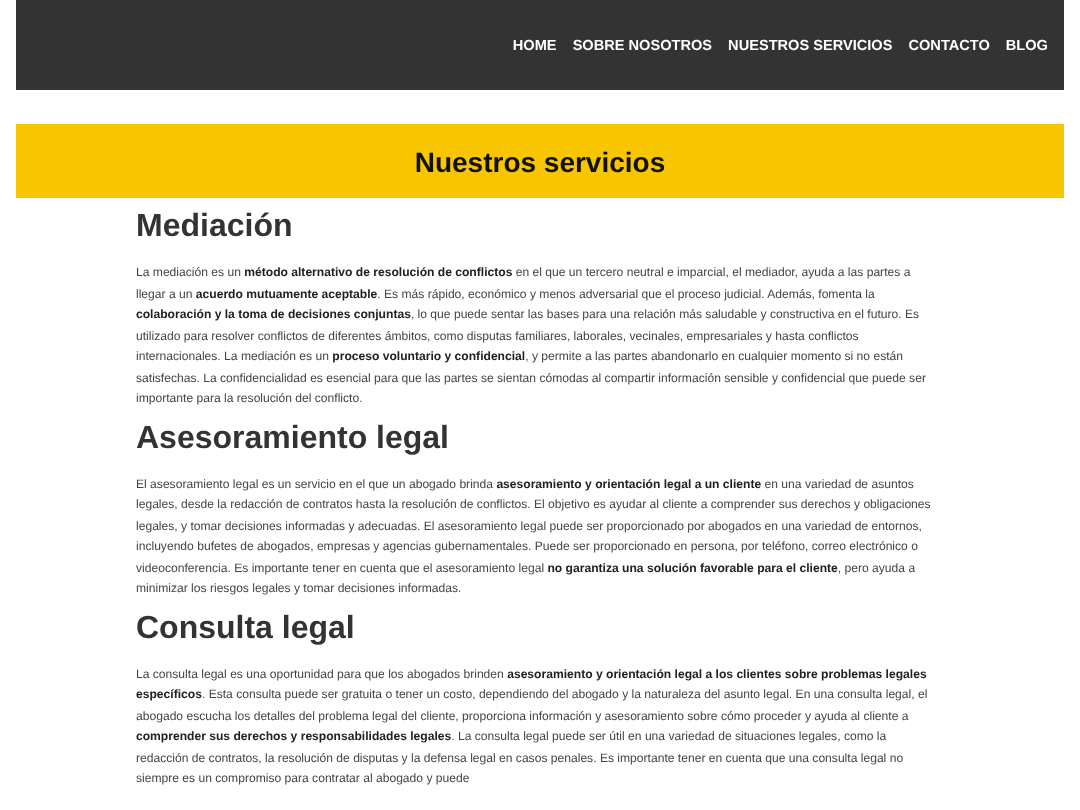 Image resolution: width=1080 pixels, height=810 pixels. What do you see at coordinates (246, 629) in the screenshot?
I see `section-heading: Consulta legal` at bounding box center [246, 629].